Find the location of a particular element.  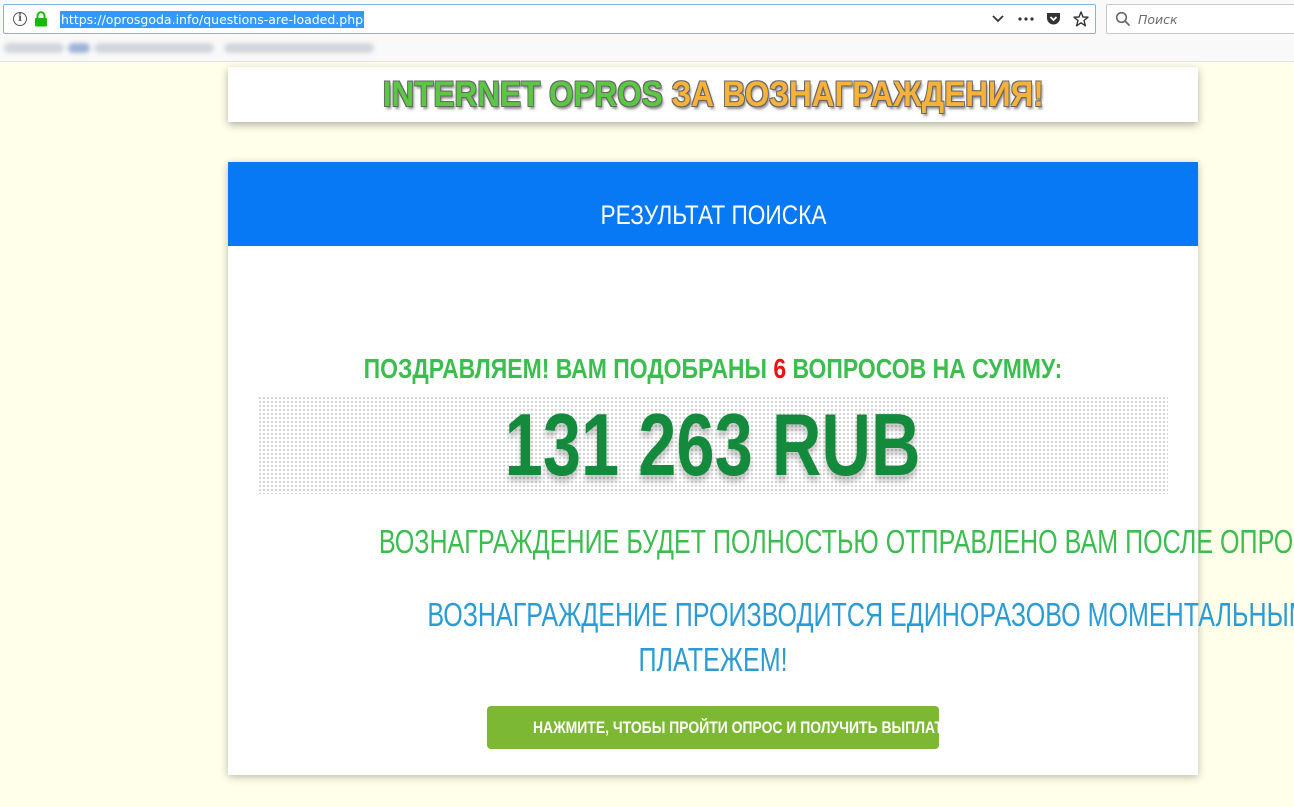

banner-title-part1: INTERNET OPROS is located at coordinates (527, 94).